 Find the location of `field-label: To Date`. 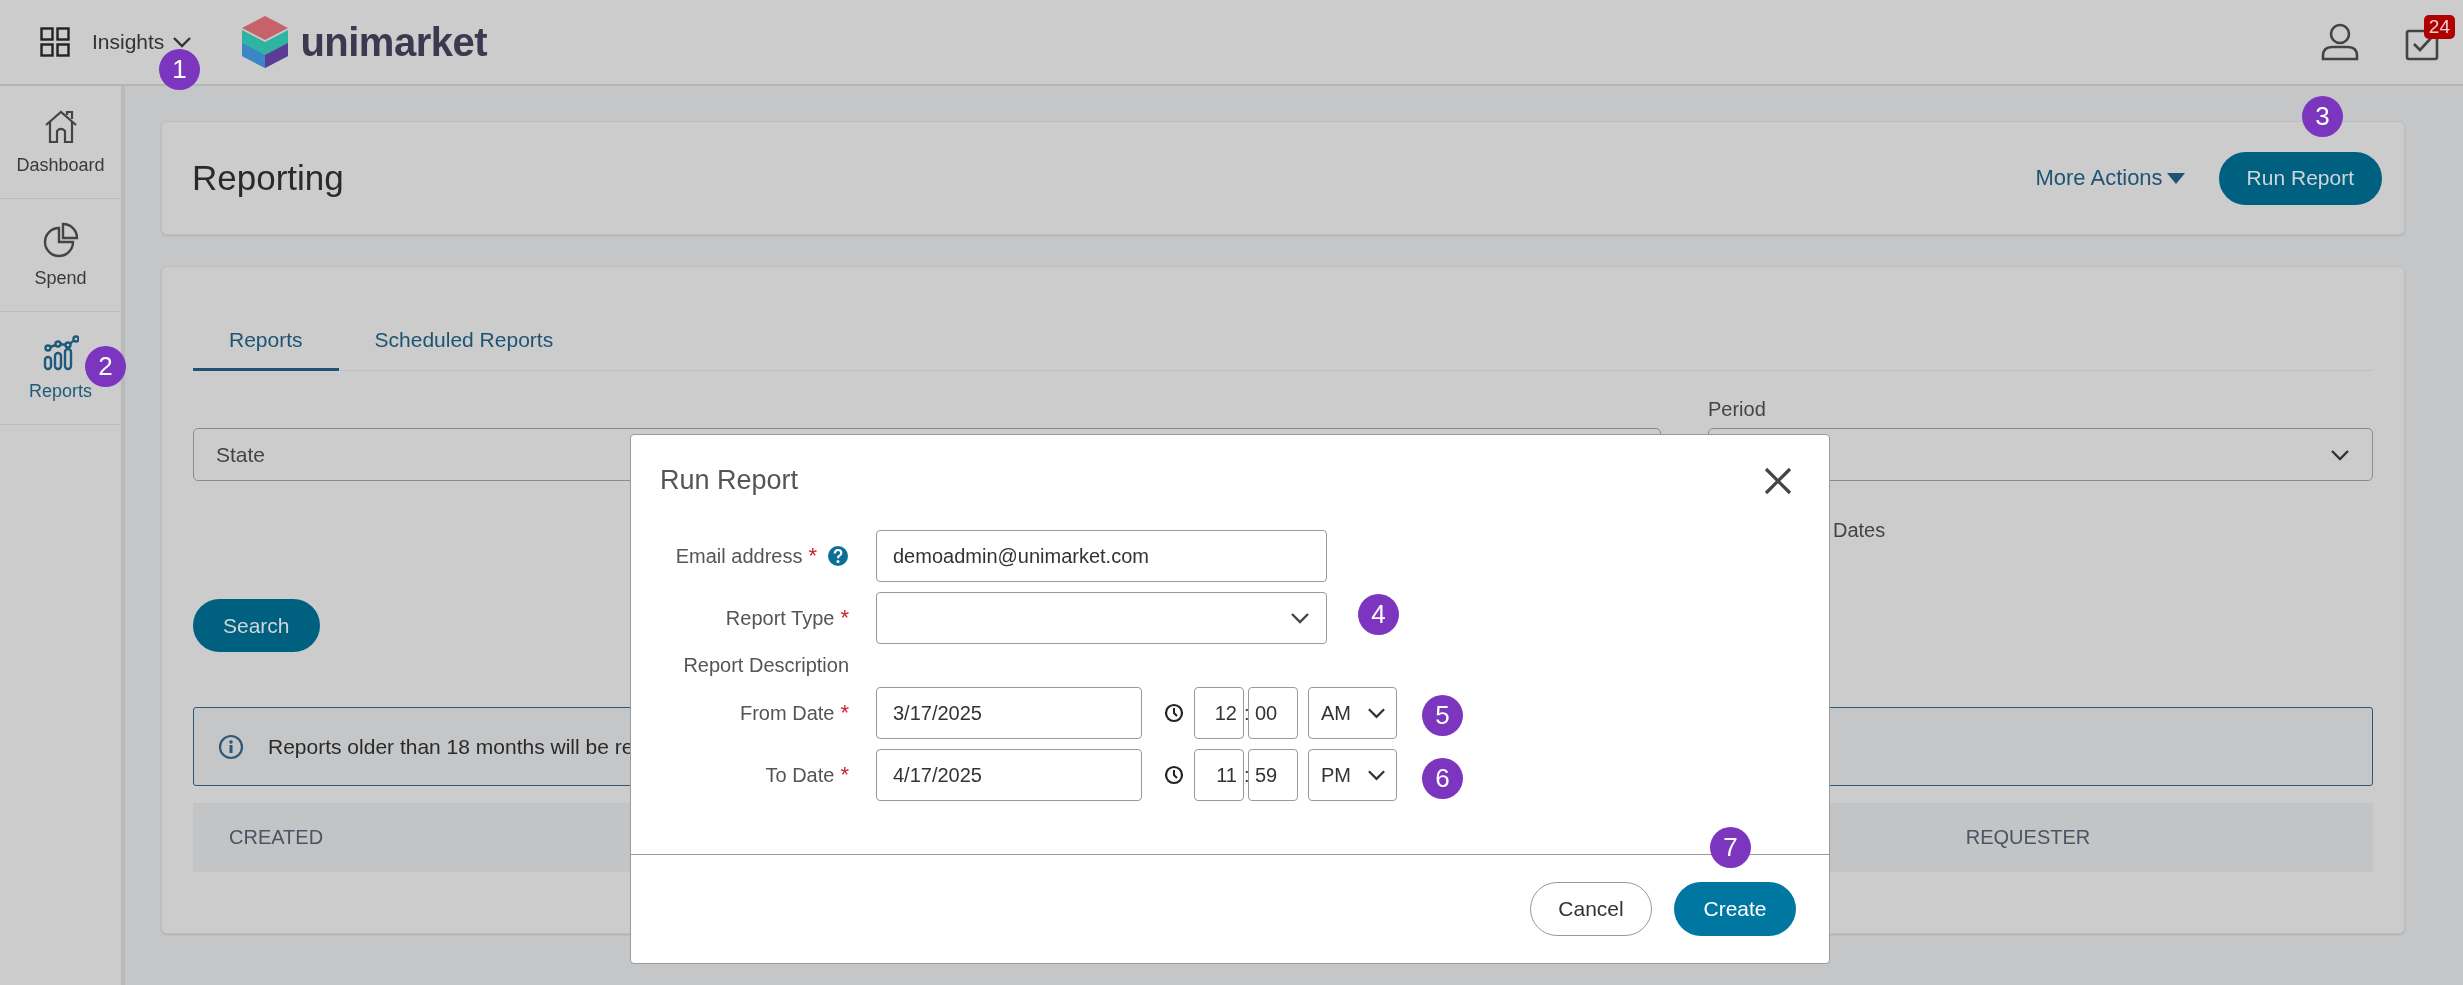

field-label: To Date is located at coordinates (800, 775).